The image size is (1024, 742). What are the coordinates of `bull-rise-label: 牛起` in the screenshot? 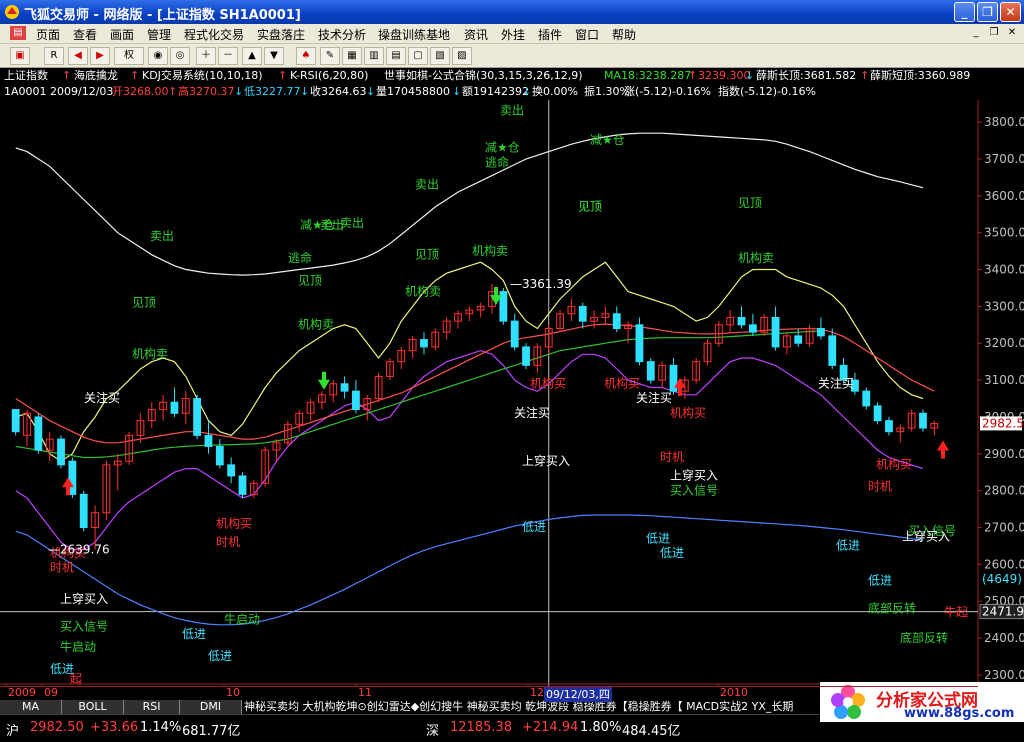 It's located at (956, 611).